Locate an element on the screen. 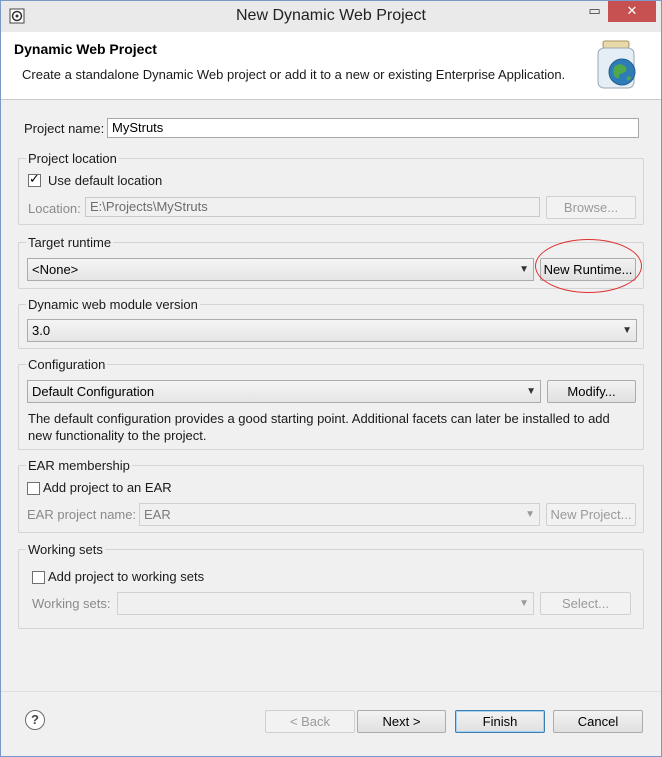 This screenshot has height=757, width=662. close-button: ✕ is located at coordinates (632, 11).